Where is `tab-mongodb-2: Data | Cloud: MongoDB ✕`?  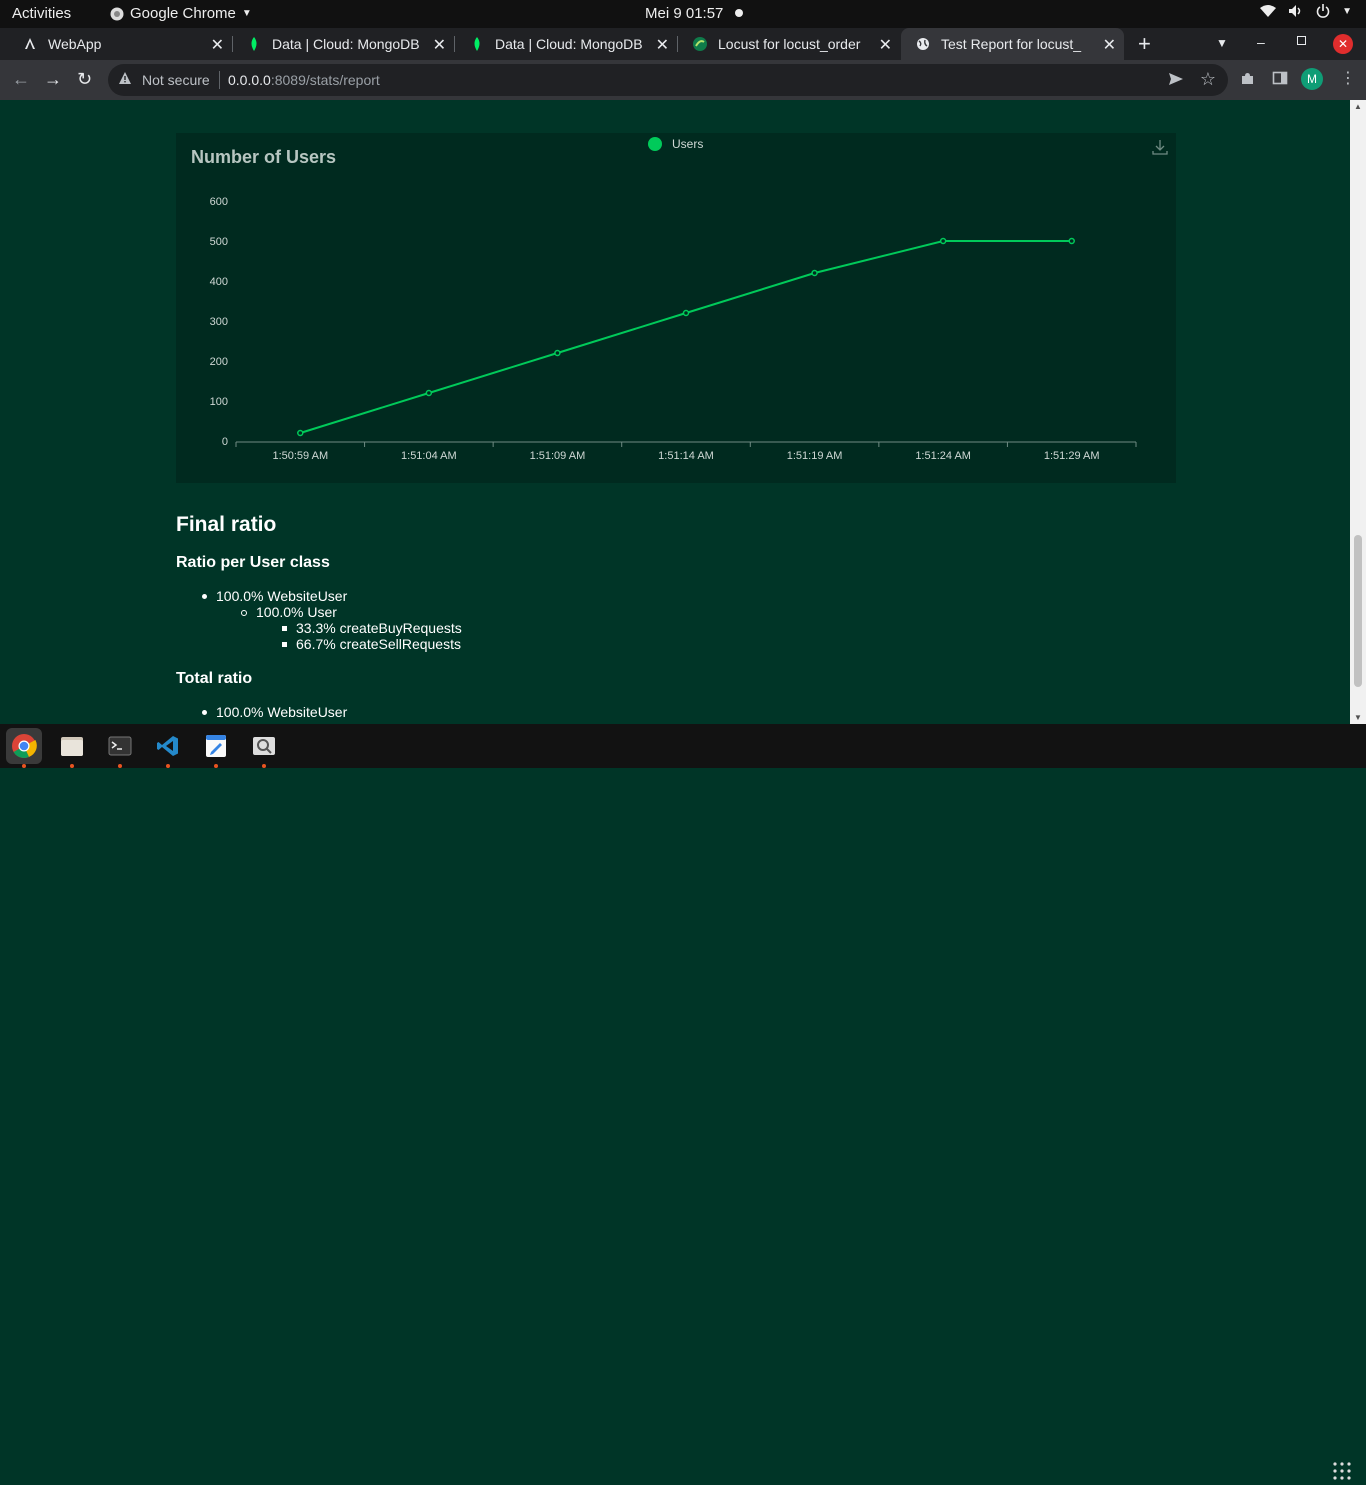 tab-mongodb-2: Data | Cloud: MongoDB ✕ is located at coordinates (566, 44).